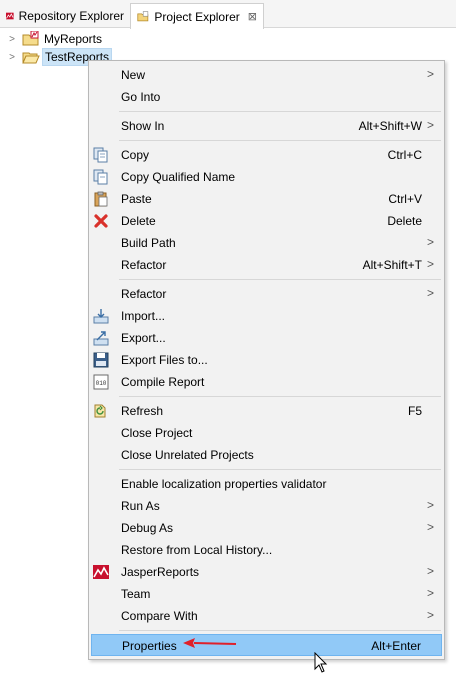 This screenshot has height=677, width=456. I want to click on menu-item-build-path: Build Path >, so click(266, 243).